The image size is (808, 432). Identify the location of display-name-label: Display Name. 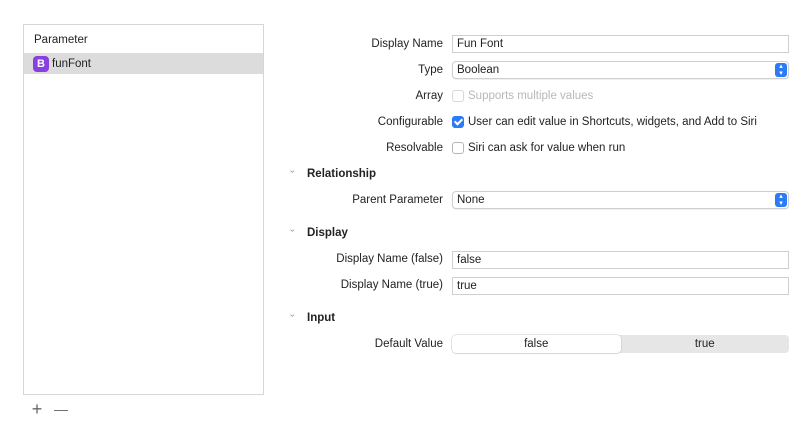
(407, 44).